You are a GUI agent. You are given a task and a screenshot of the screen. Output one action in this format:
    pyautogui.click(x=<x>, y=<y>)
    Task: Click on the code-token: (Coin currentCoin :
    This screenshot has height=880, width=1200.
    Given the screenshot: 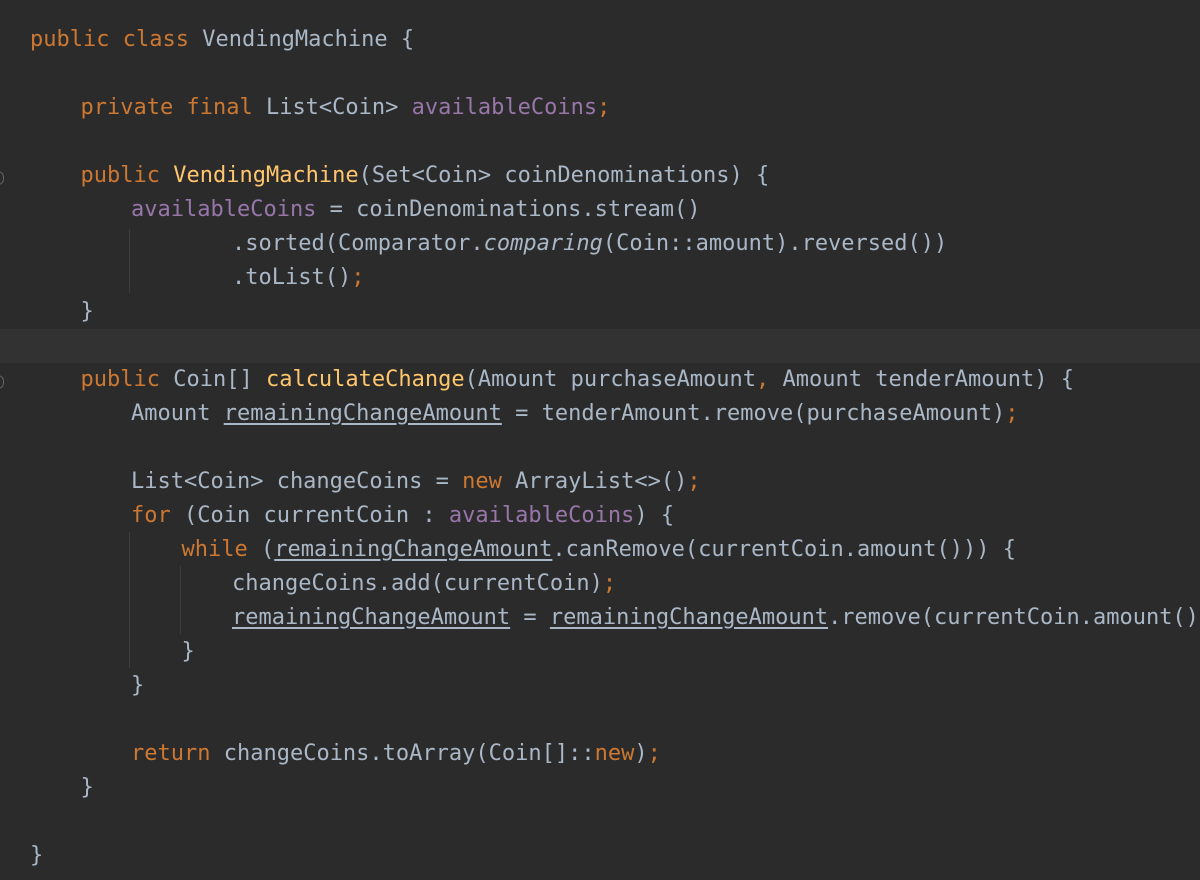 What is the action you would take?
    pyautogui.click(x=309, y=515)
    